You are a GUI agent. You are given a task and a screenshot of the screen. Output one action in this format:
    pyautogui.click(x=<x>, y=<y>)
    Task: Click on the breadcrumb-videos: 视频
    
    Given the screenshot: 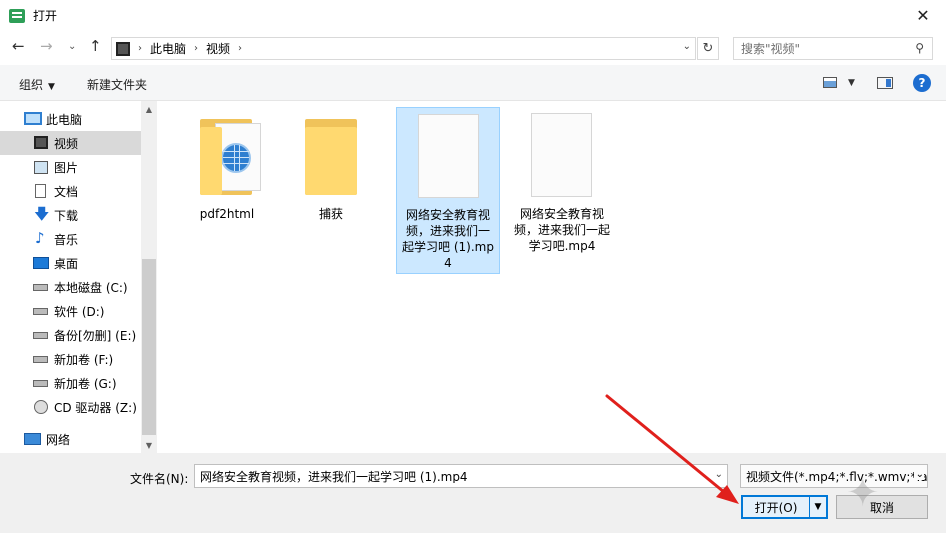 What is the action you would take?
    pyautogui.click(x=218, y=48)
    